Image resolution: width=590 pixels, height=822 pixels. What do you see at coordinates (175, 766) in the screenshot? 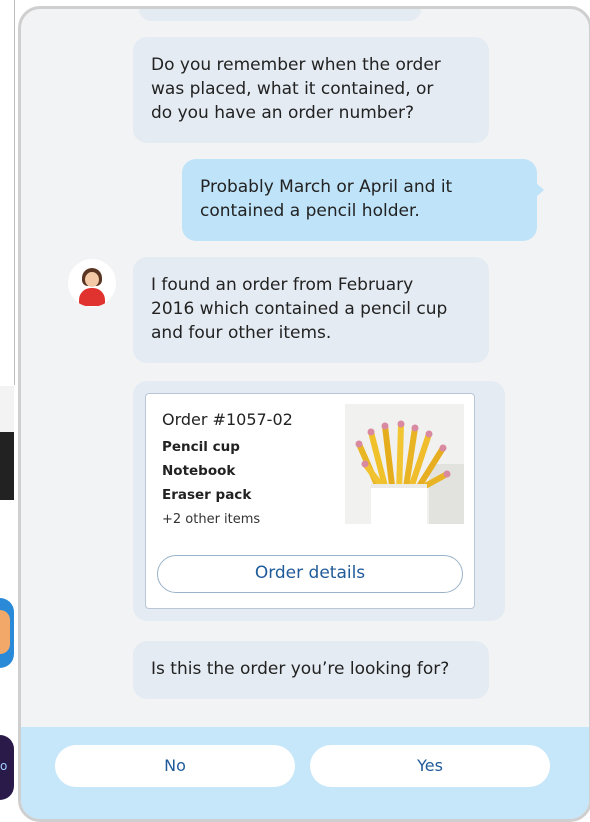
I see `no-button: No` at bounding box center [175, 766].